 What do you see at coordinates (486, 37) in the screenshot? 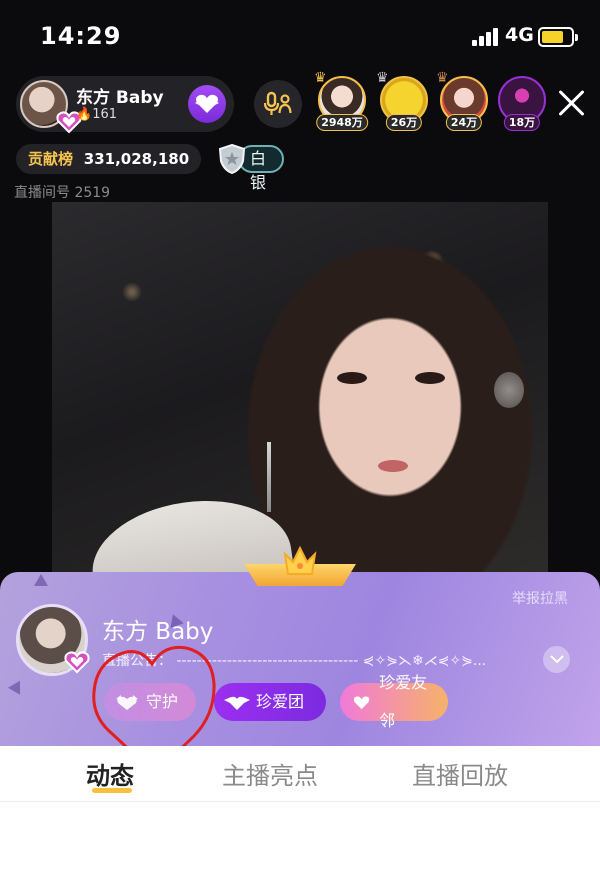
I see `signal-icon` at bounding box center [486, 37].